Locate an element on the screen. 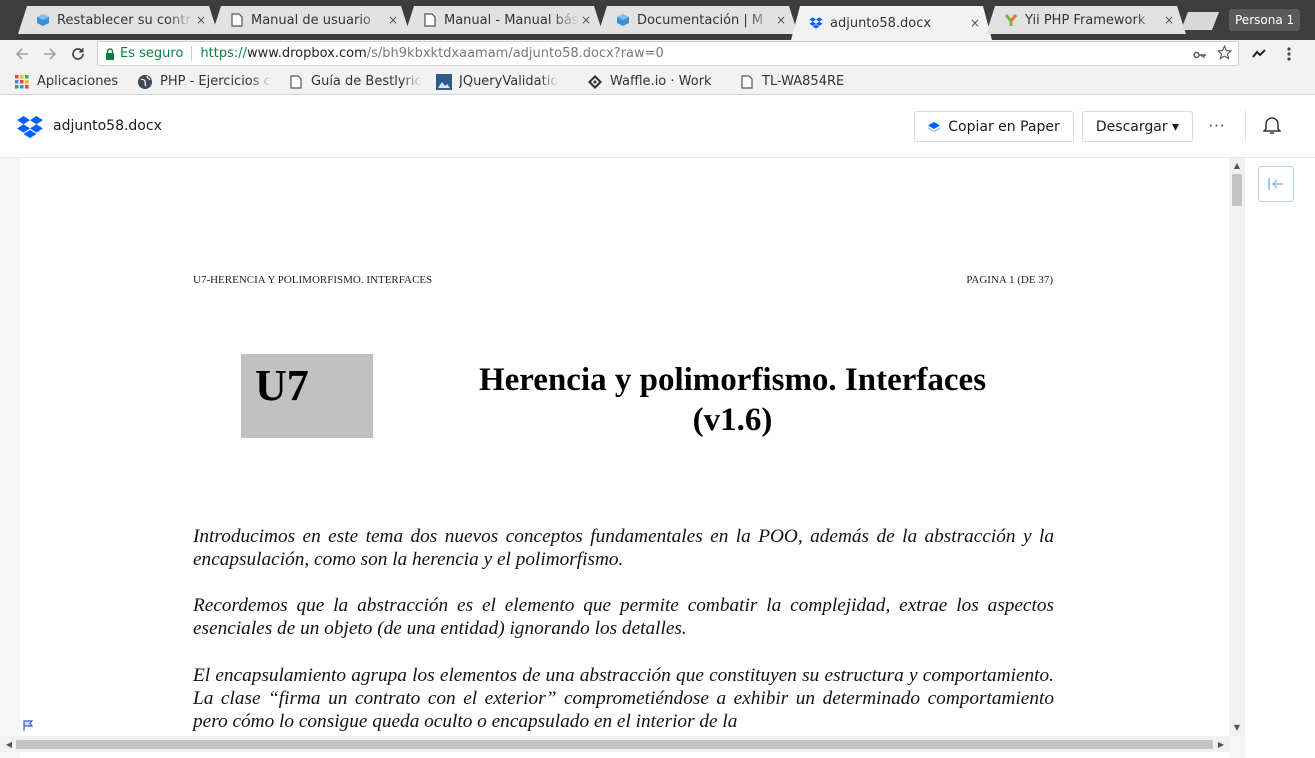 This screenshot has height=758, width=1315. image-icon is located at coordinates (444, 81).